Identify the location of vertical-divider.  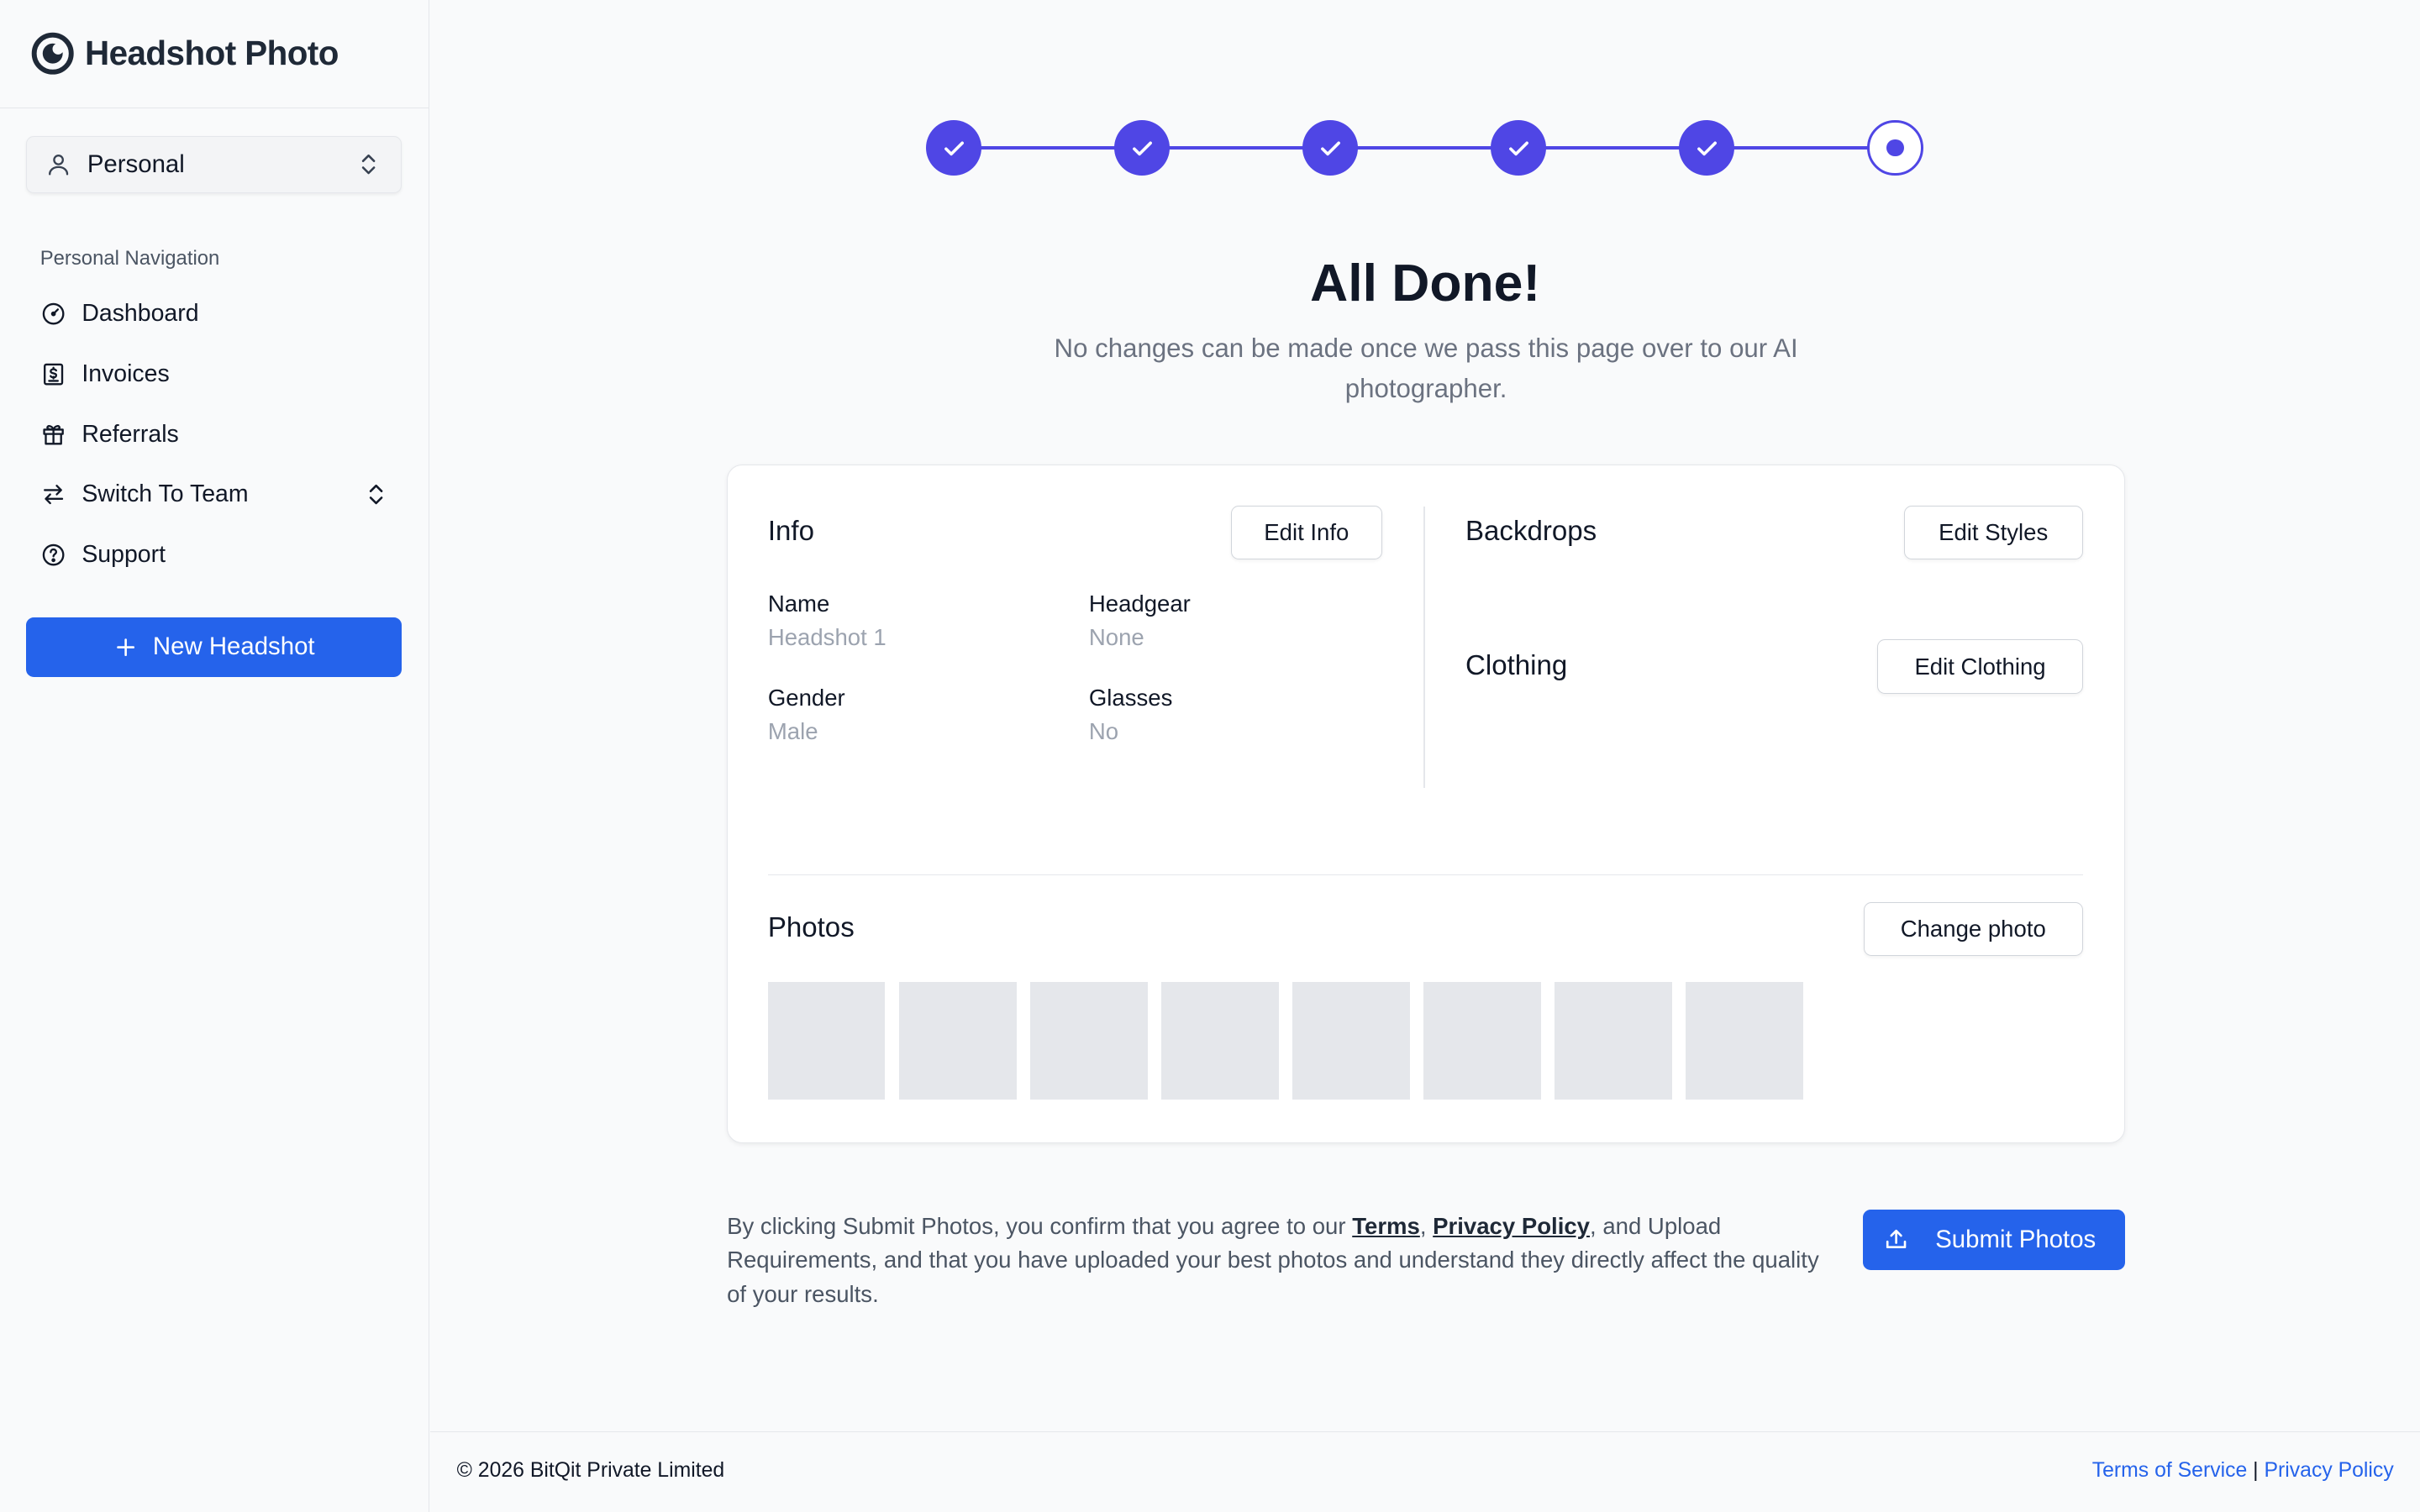
(1424, 647).